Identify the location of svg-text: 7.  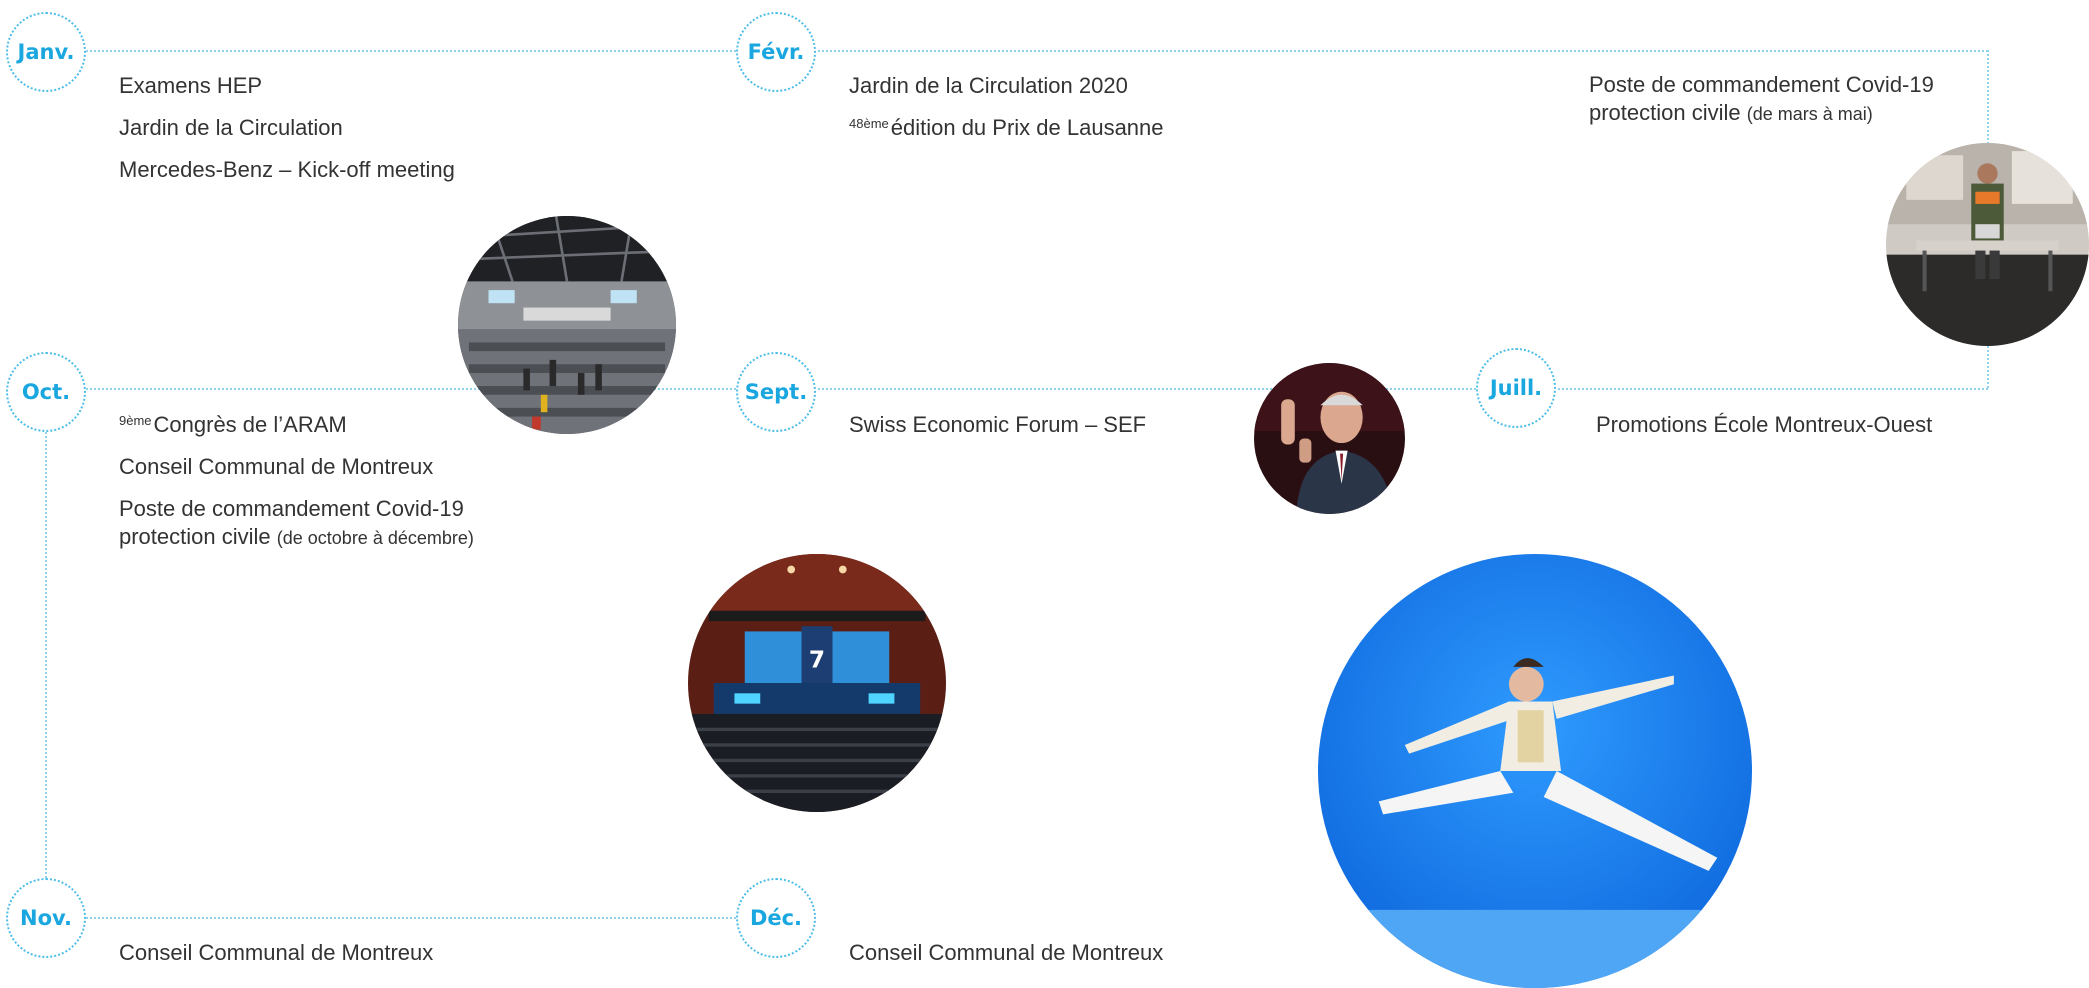
(817, 660).